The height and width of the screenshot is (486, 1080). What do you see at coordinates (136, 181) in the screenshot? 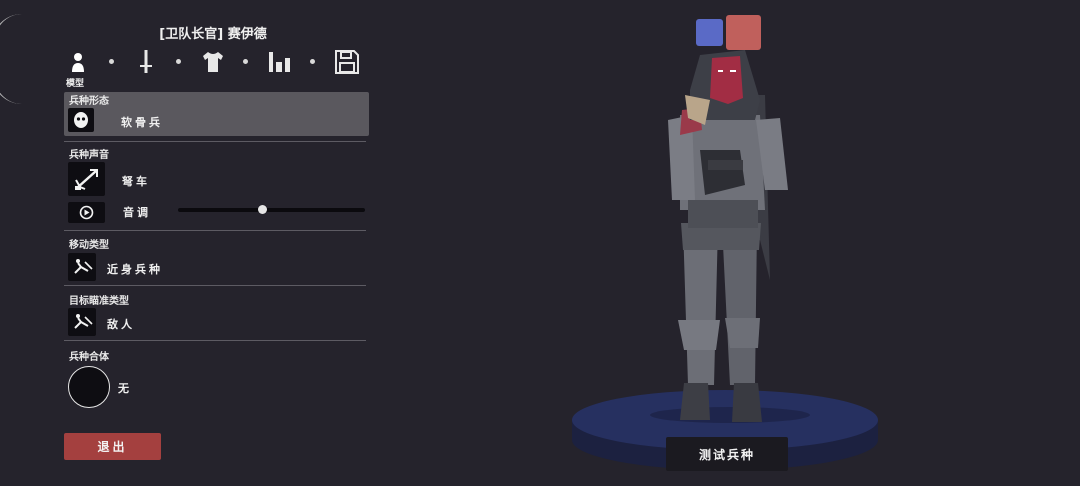
I see `unit-voice-label: 弩车` at bounding box center [136, 181].